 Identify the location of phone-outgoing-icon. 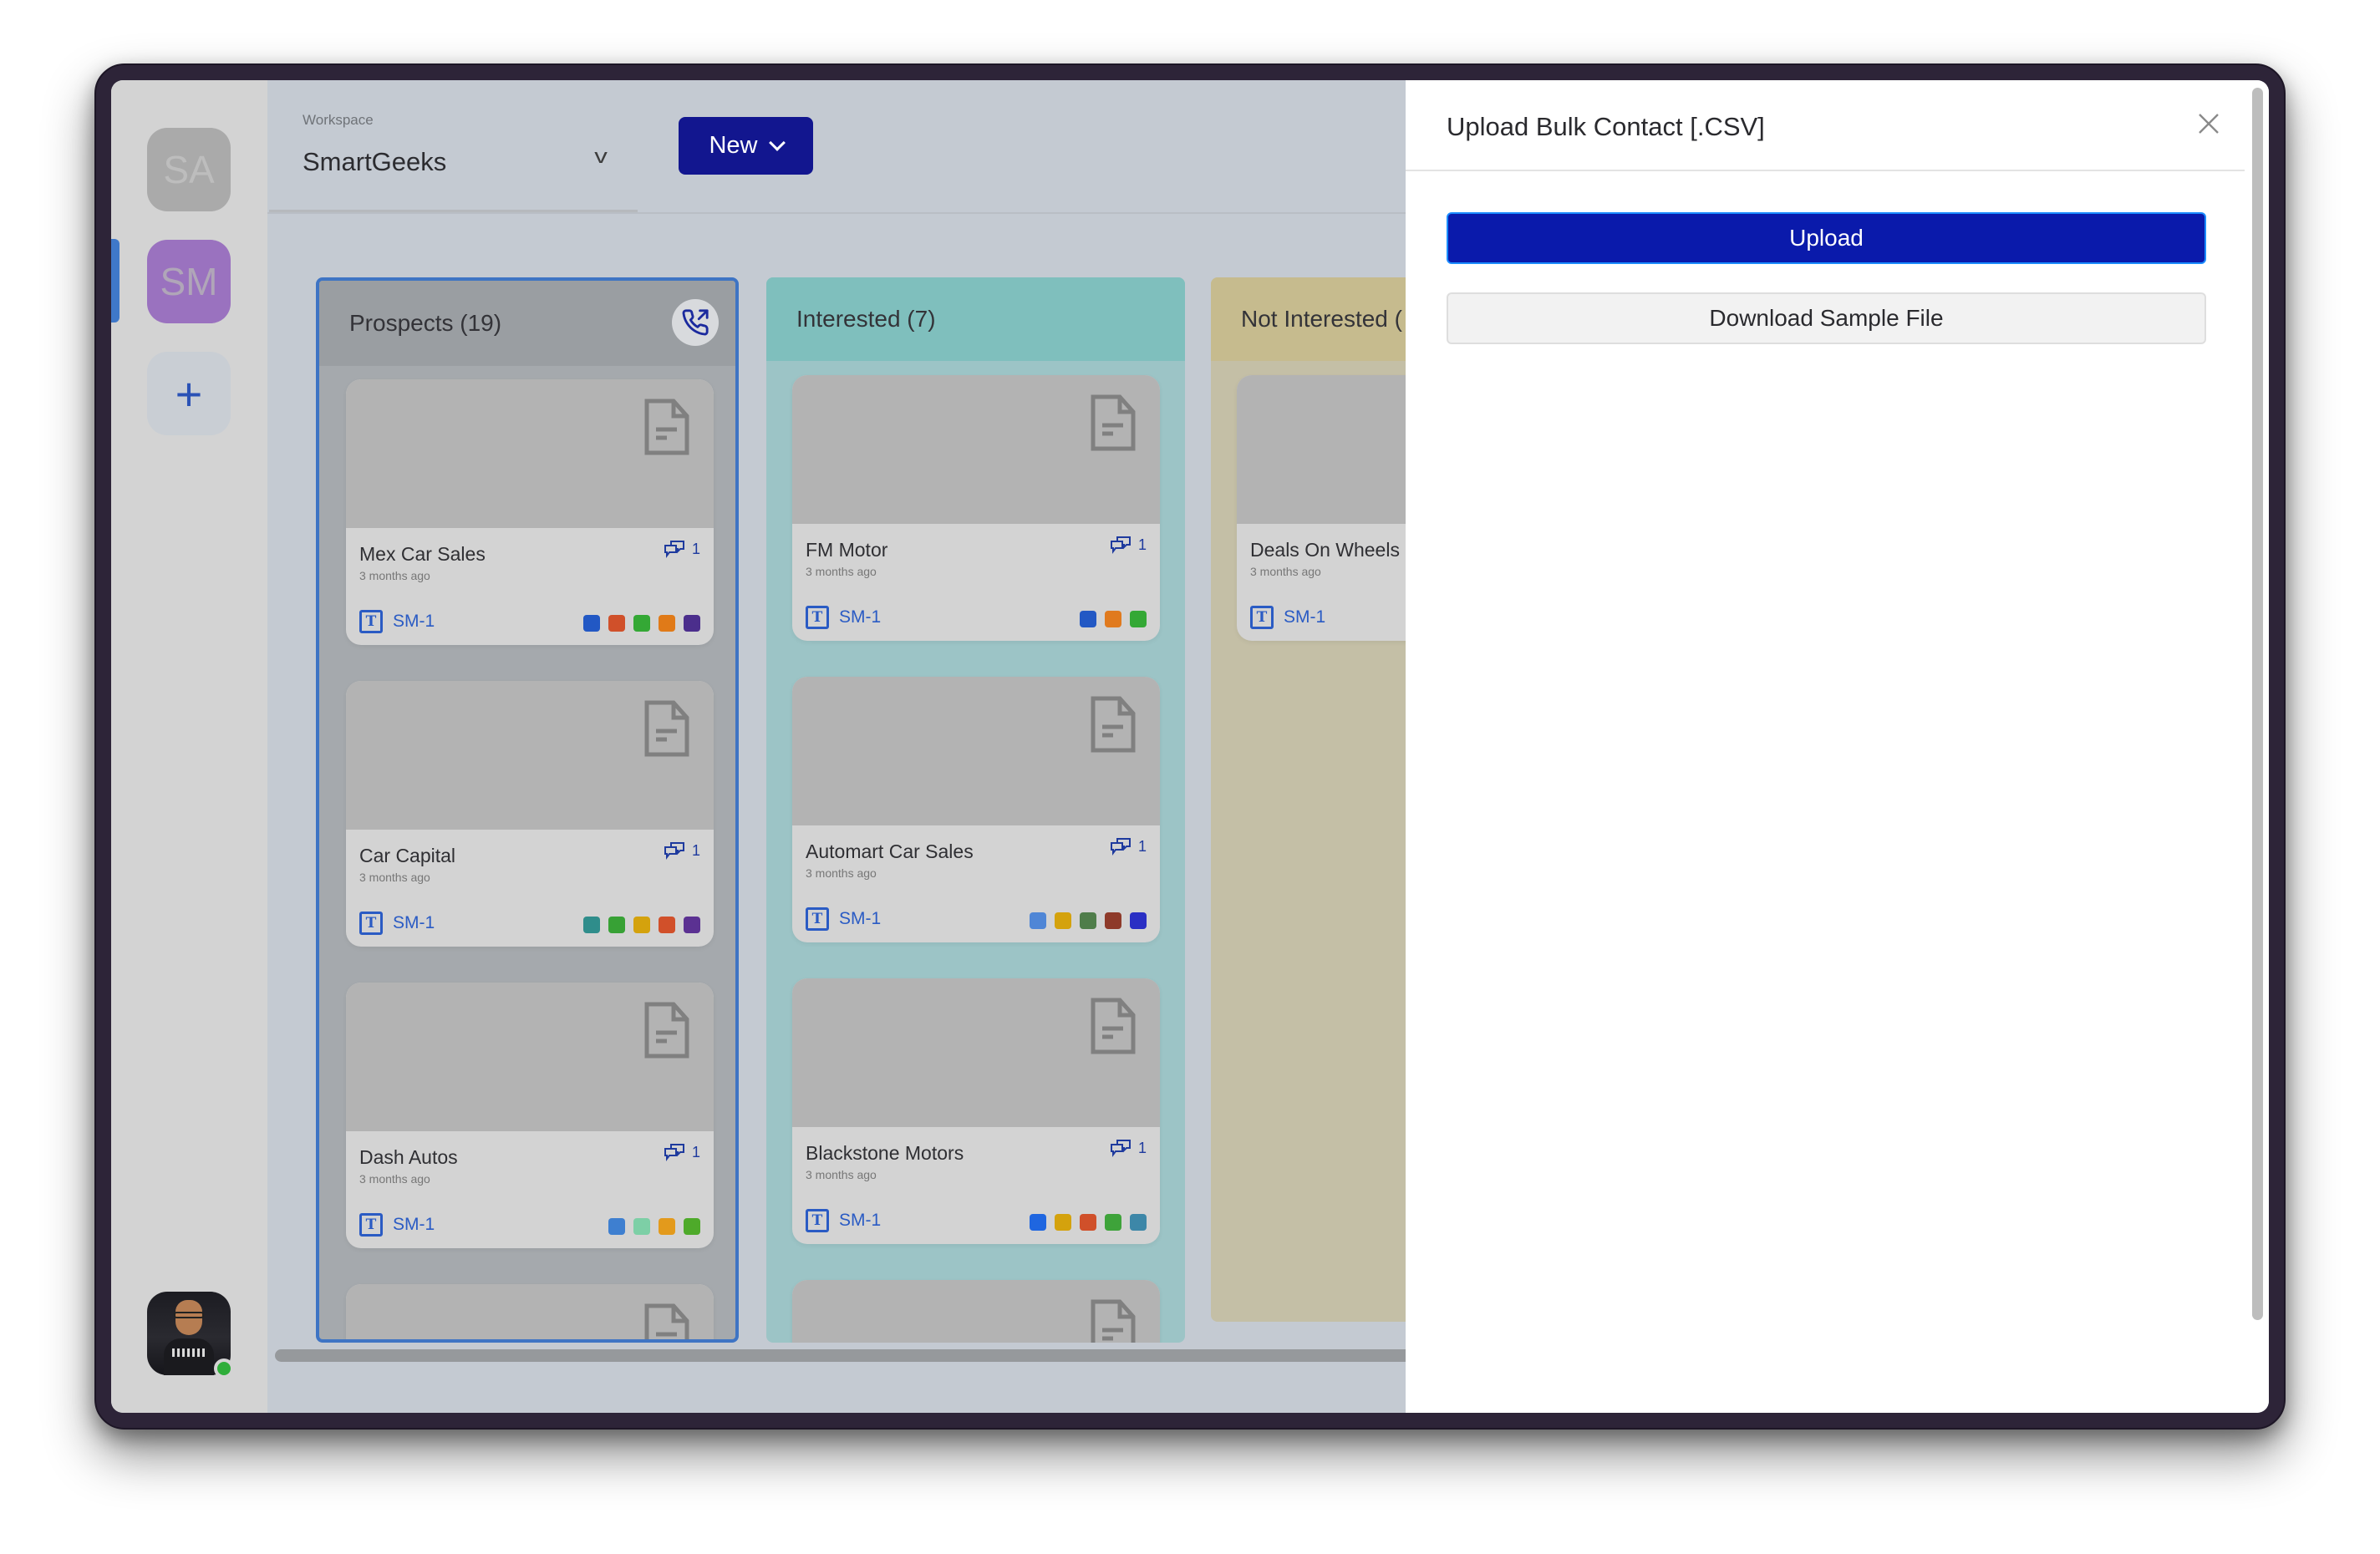
(695, 322).